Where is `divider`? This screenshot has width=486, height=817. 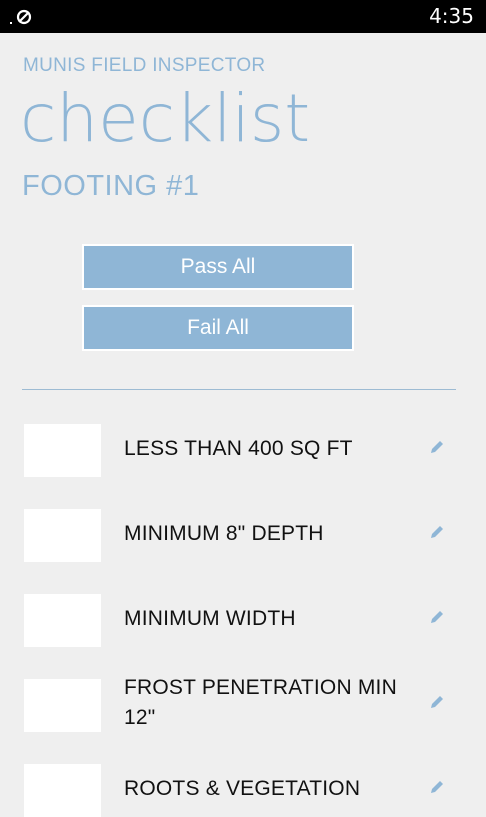 divider is located at coordinates (239, 389).